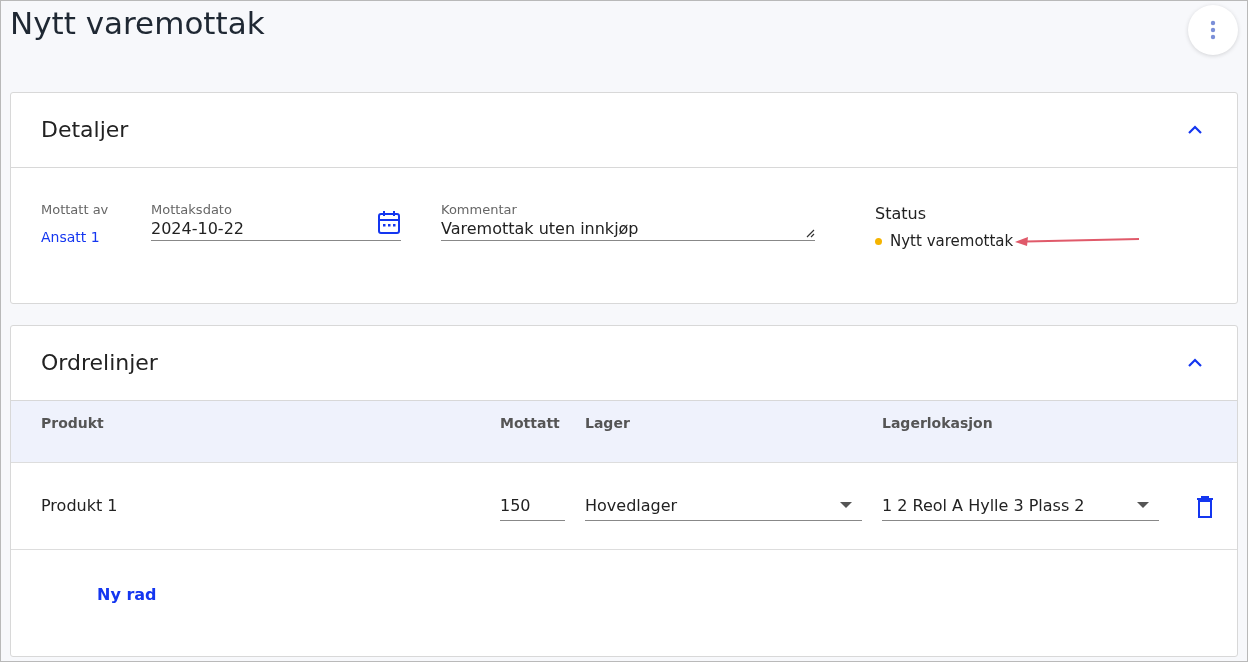  I want to click on quantity-value: 150, so click(515, 505).